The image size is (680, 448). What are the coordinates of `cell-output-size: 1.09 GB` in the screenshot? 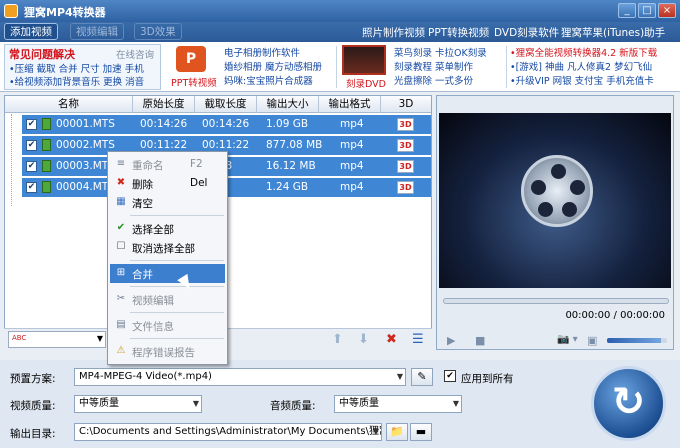 It's located at (287, 124).